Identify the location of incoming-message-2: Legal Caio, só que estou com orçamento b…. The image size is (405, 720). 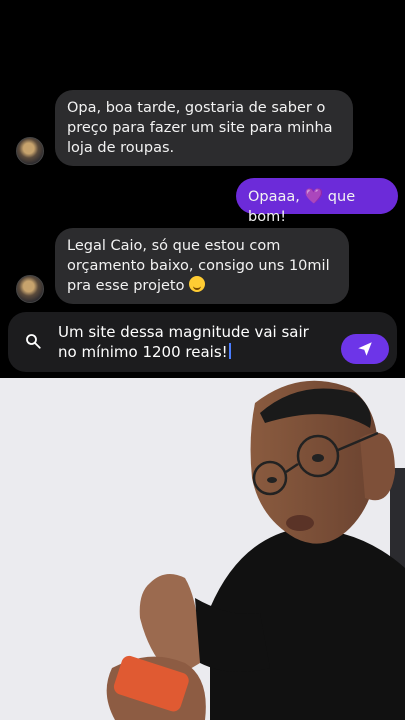
(202, 266).